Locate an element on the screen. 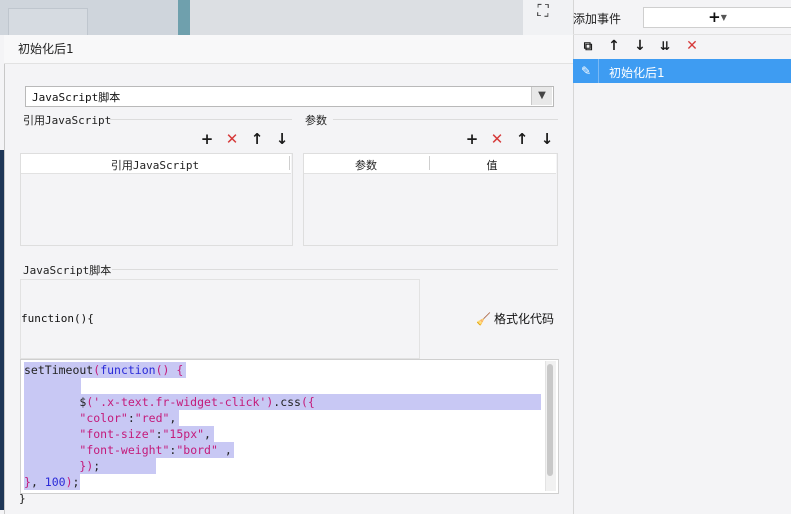 This screenshot has width=791, height=514. code-line: "color":"red", is located at coordinates (100, 418).